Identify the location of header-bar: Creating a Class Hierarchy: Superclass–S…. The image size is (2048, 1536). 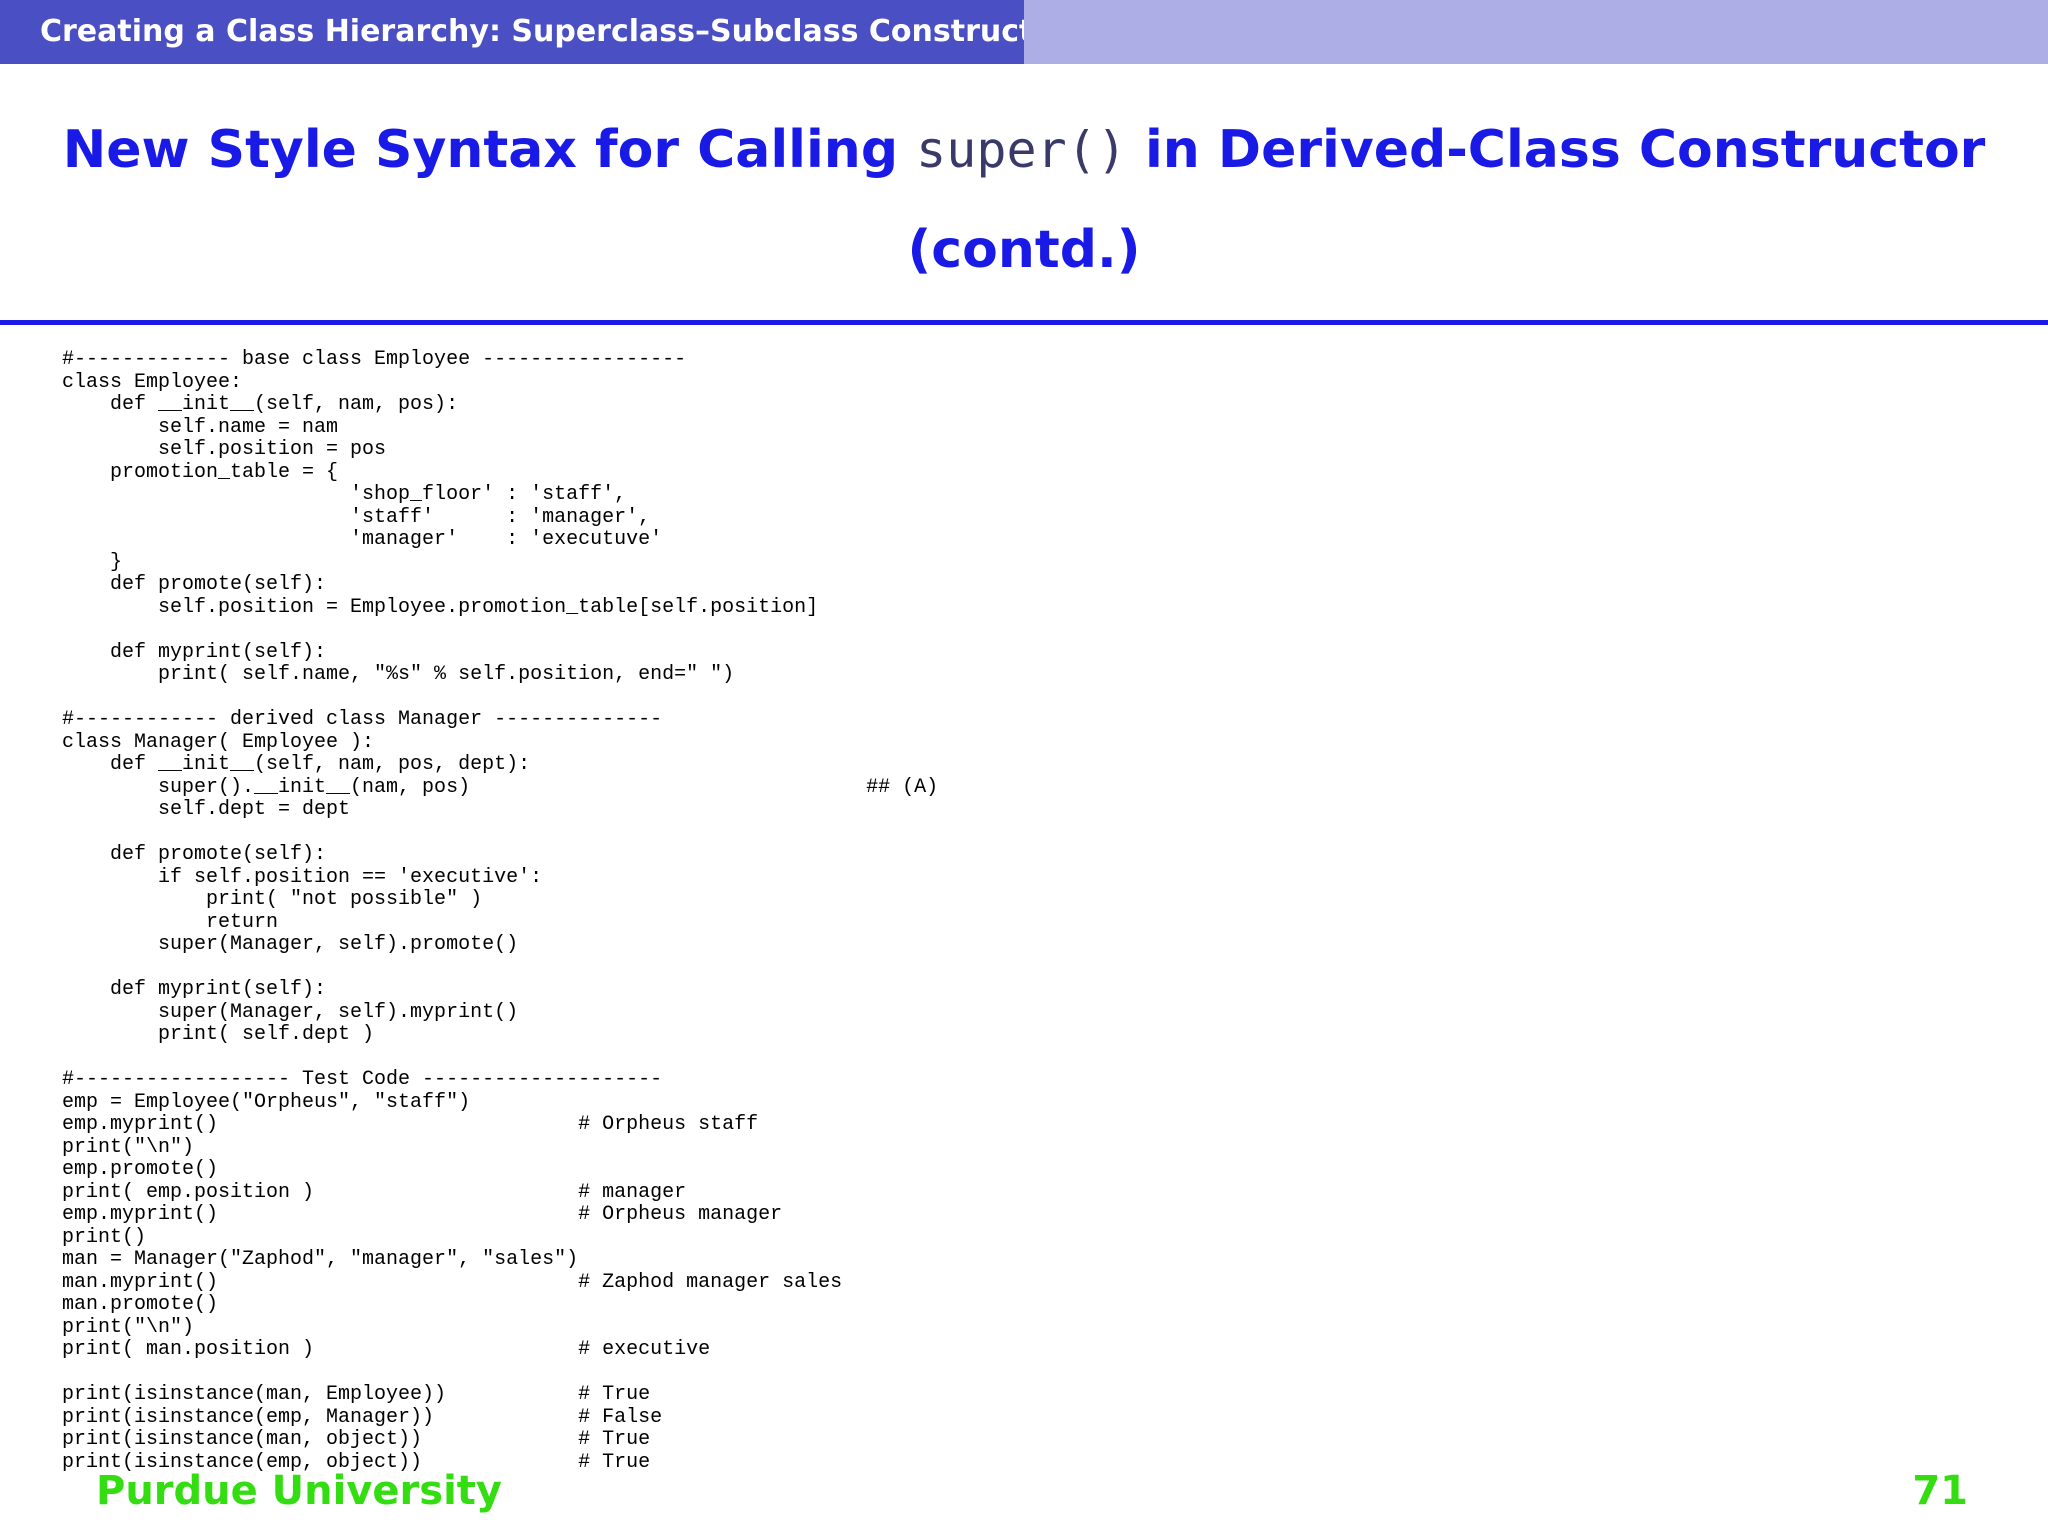
(1024, 32).